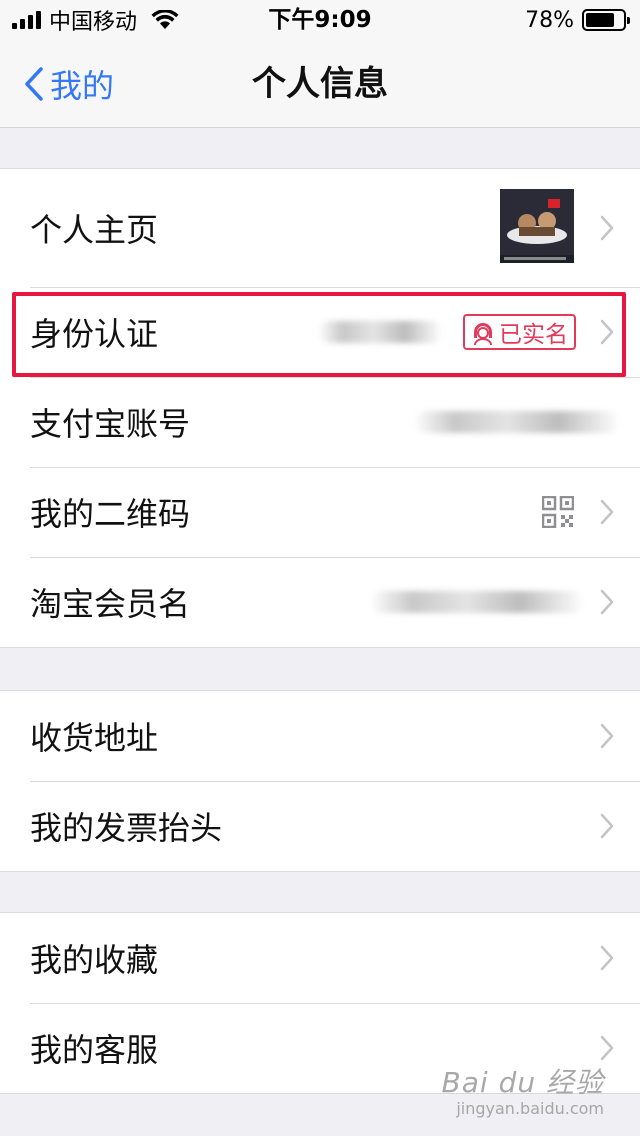 The width and height of the screenshot is (640, 1136). I want to click on list-row-qr-code: 我的二维码, so click(320, 512).